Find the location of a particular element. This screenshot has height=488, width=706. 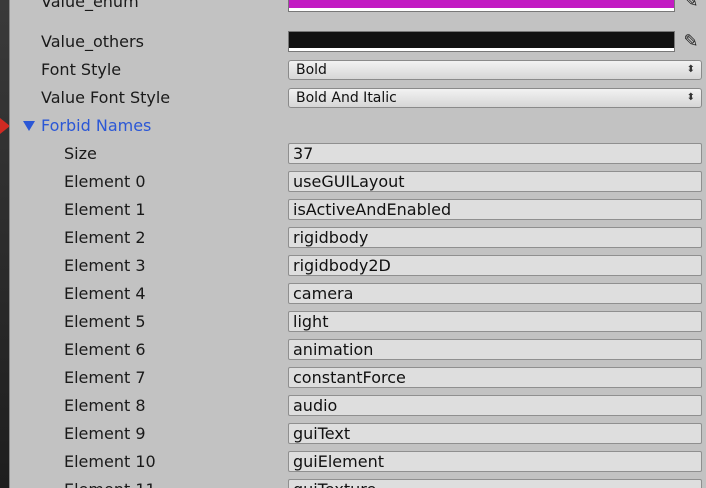

list-item: Element 8 audio is located at coordinates (358, 406).